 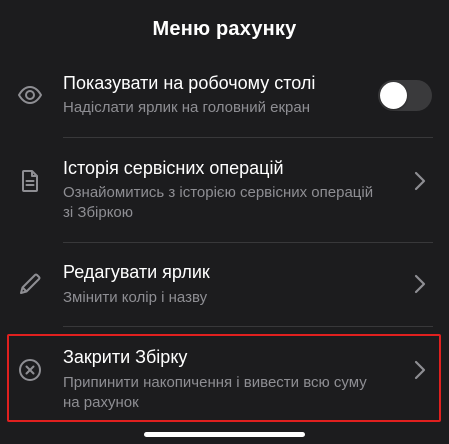 I want to click on toggle-knob, so click(x=393, y=95).